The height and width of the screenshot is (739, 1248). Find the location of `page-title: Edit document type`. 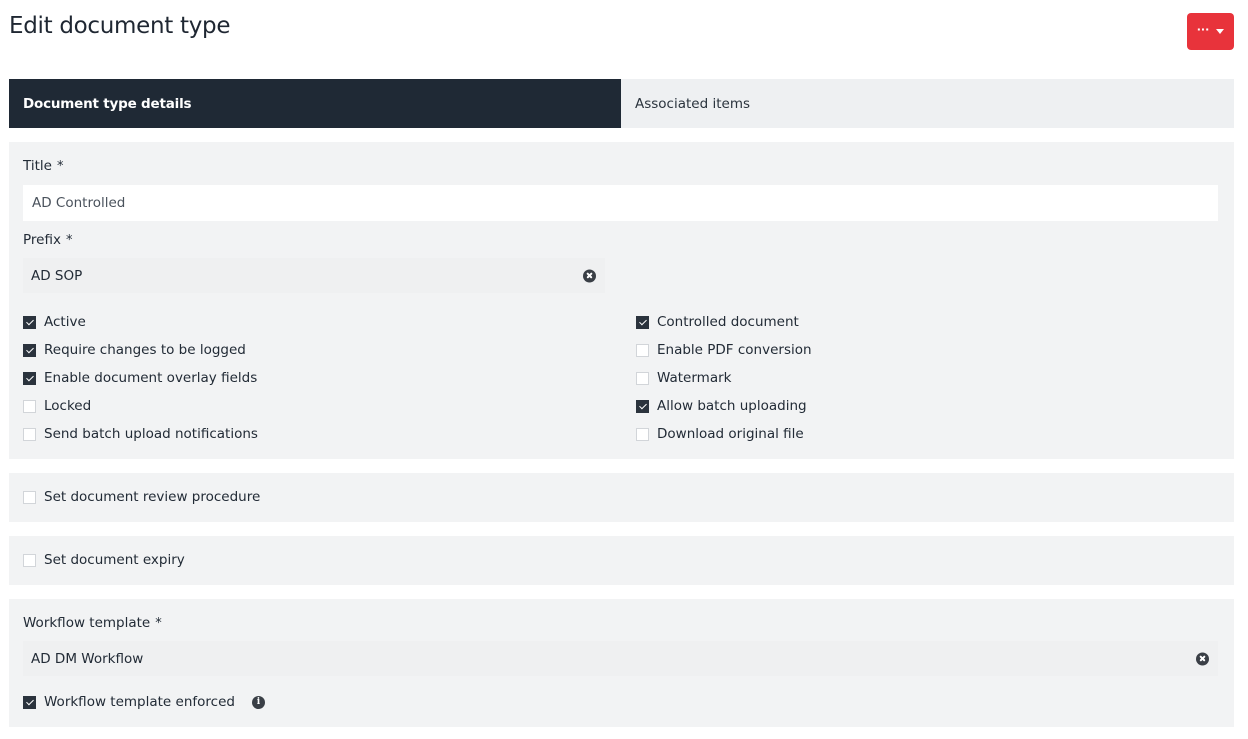

page-title: Edit document type is located at coordinates (120, 26).